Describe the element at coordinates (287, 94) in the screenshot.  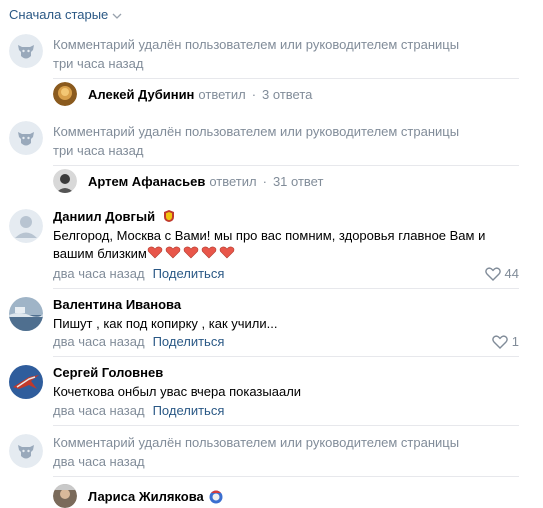
I see `reply-count: 3 ответа` at that location.